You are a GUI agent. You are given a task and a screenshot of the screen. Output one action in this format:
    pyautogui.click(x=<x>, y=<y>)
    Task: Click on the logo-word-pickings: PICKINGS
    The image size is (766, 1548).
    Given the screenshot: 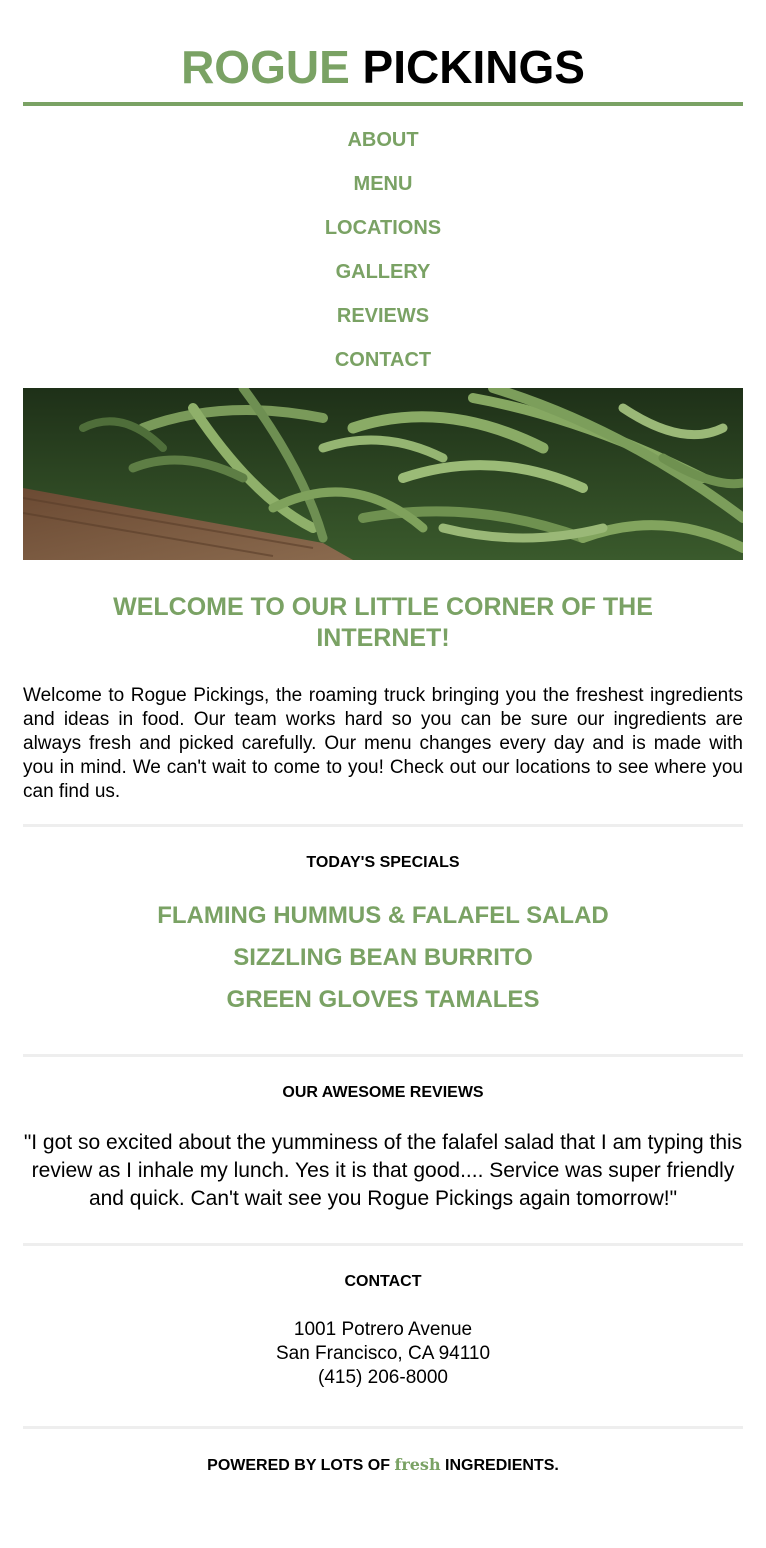 What is the action you would take?
    pyautogui.click(x=473, y=67)
    